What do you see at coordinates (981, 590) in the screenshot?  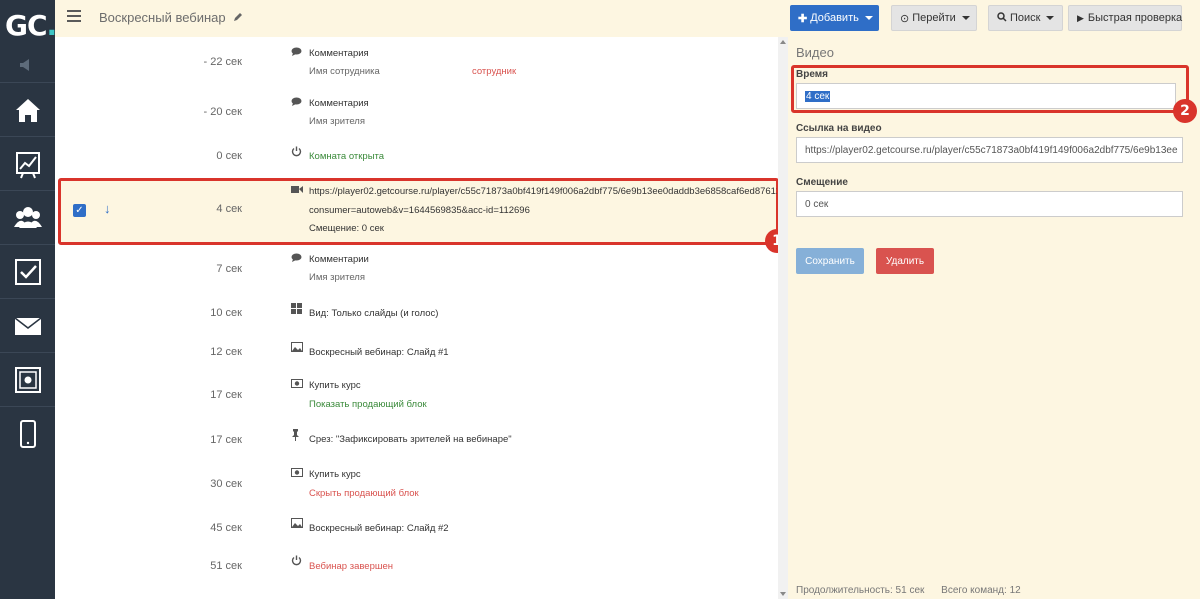 I see `commands-count: Всего команд: 12` at bounding box center [981, 590].